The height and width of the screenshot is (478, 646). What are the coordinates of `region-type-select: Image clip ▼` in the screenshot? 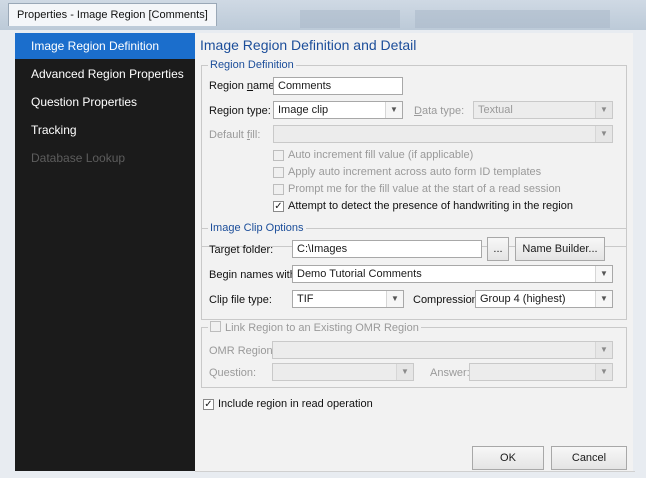 It's located at (338, 110).